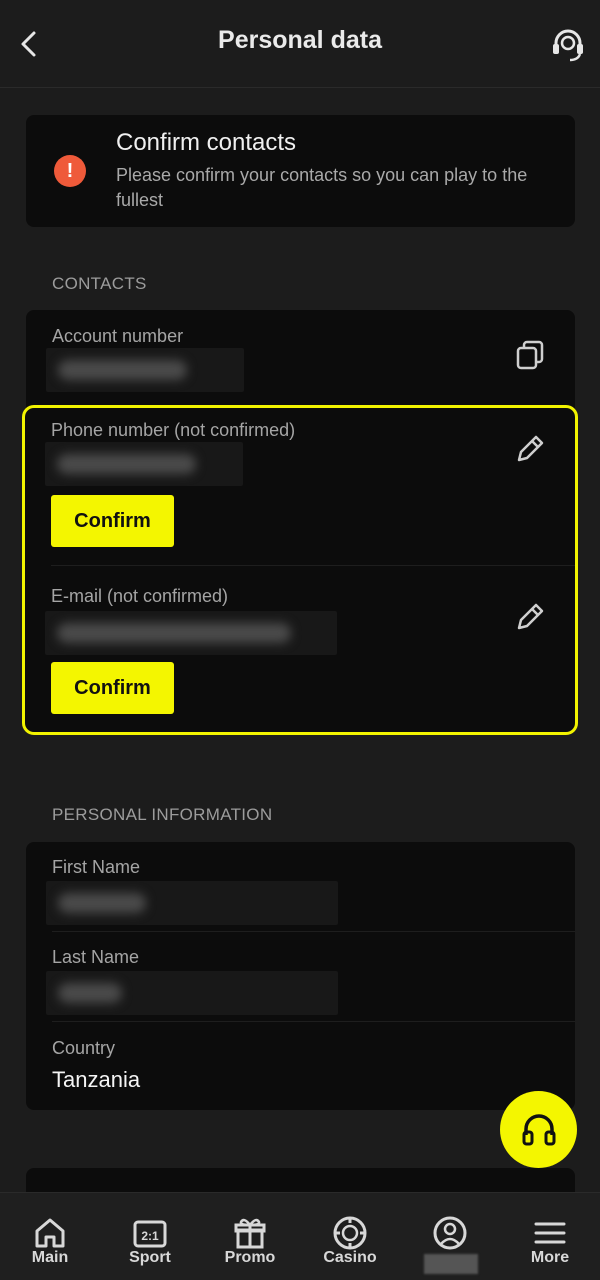 This screenshot has height=1280, width=600. I want to click on nav-item-main: Main, so click(50, 1236).